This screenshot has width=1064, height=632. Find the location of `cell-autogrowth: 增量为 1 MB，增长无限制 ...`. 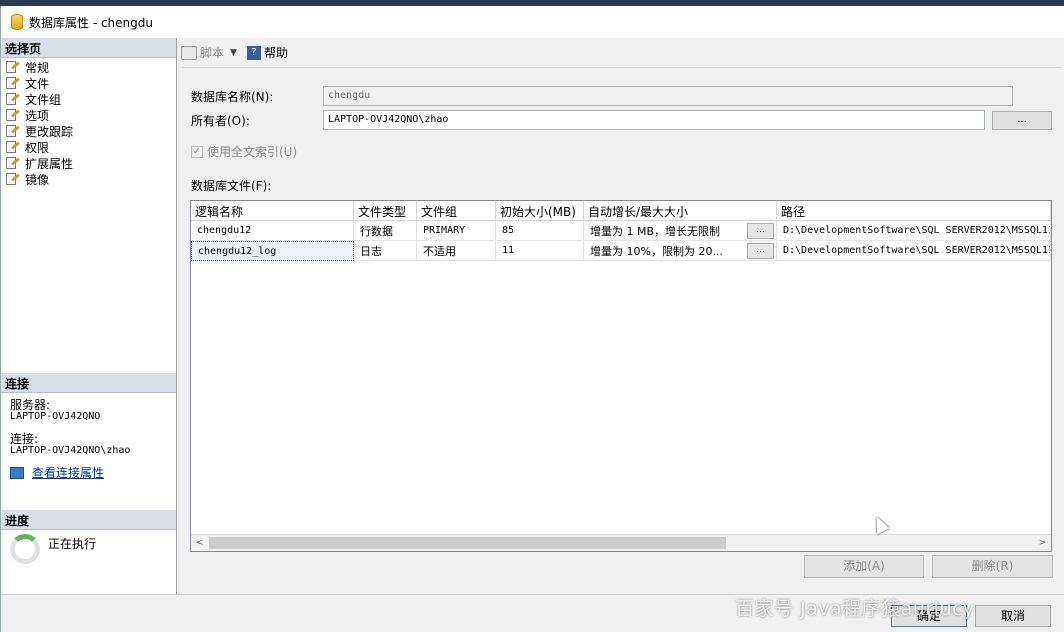

cell-autogrowth: 增量为 1 MB，增长无限制 ... is located at coordinates (680, 231).